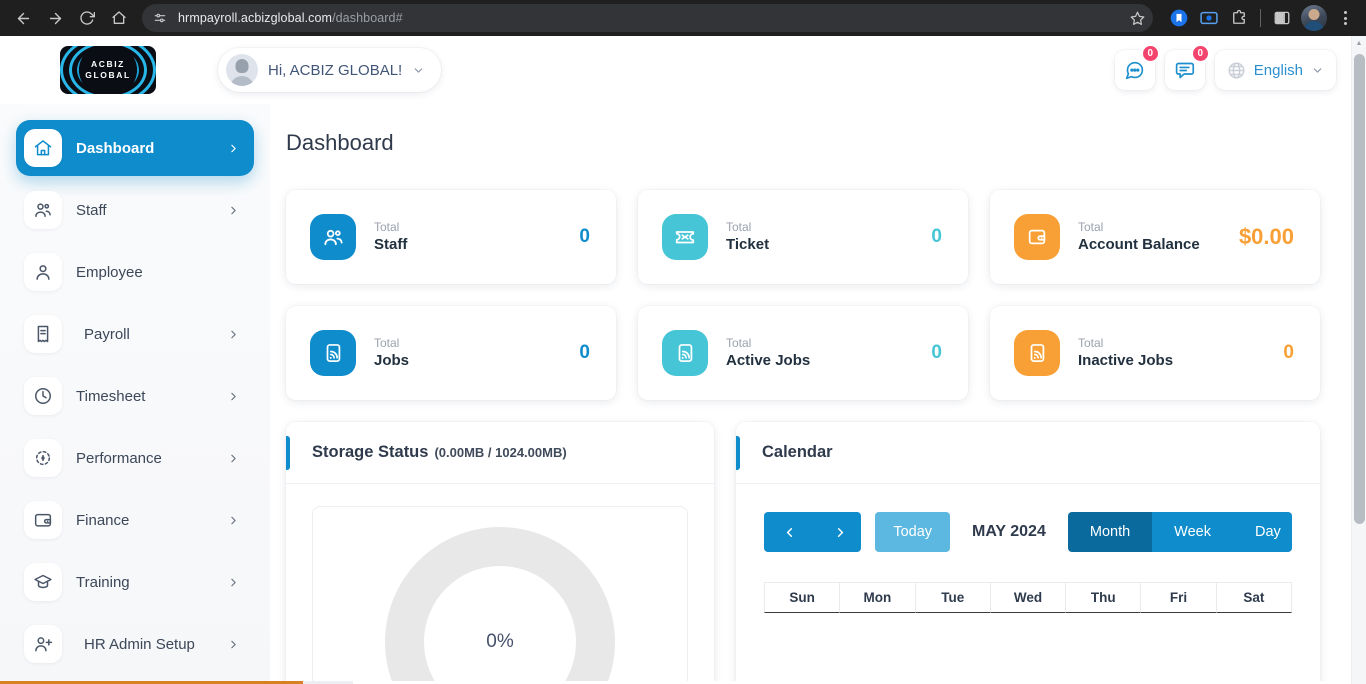  I want to click on logo-line-1: ACBIZ, so click(108, 64).